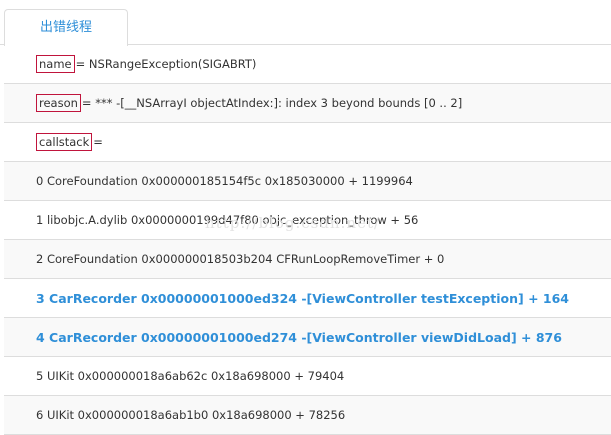 This screenshot has height=435, width=611. What do you see at coordinates (55, 64) in the screenshot?
I see `field-key: name` at bounding box center [55, 64].